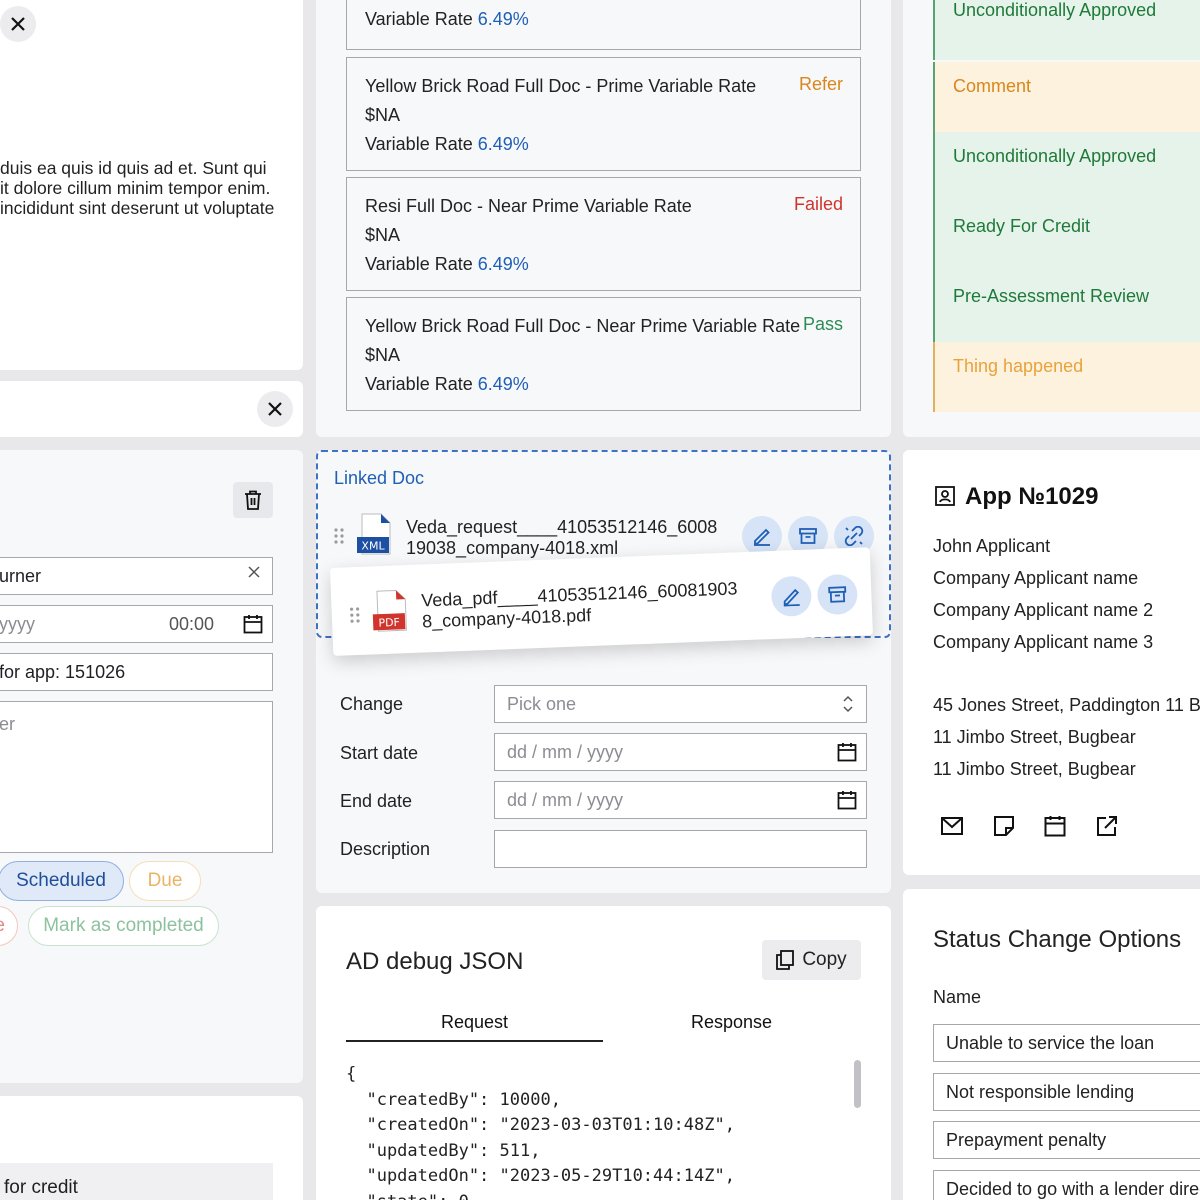 This screenshot has width=1200, height=1200. Describe the element at coordinates (731, 1022) in the screenshot. I see `tab-response: Response` at that location.